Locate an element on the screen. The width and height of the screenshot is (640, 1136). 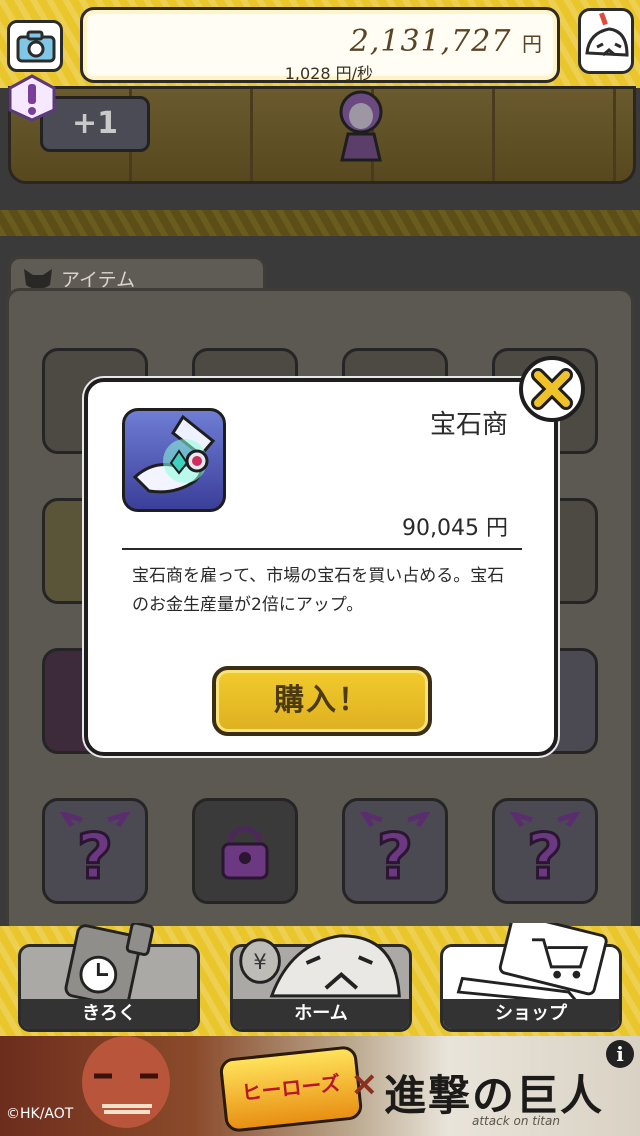
close-button is located at coordinates (552, 389).